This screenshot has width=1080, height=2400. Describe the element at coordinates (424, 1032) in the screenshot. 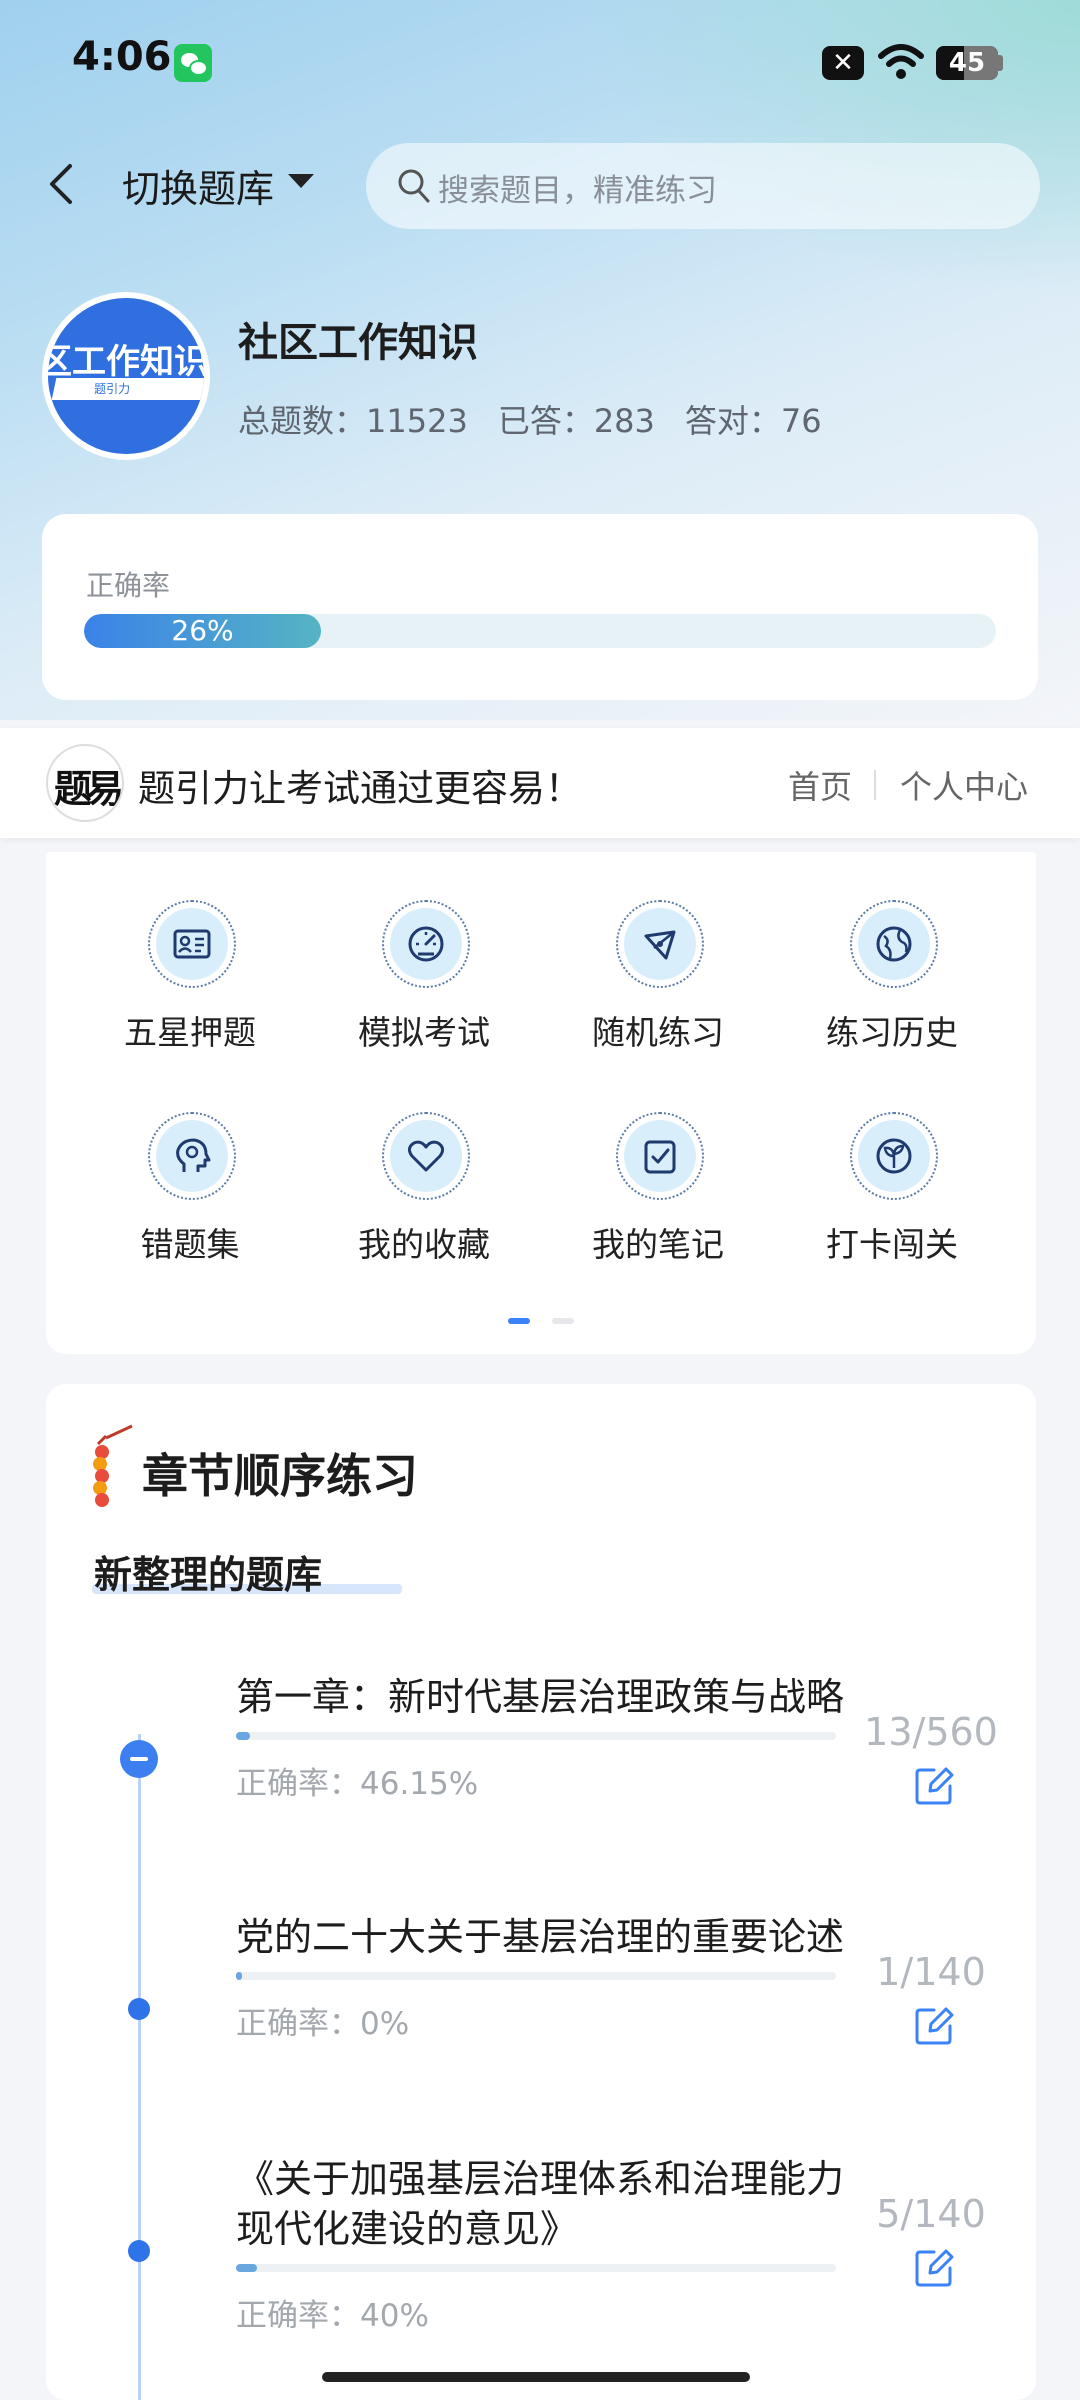

I see `menu-label: 模拟考试` at that location.